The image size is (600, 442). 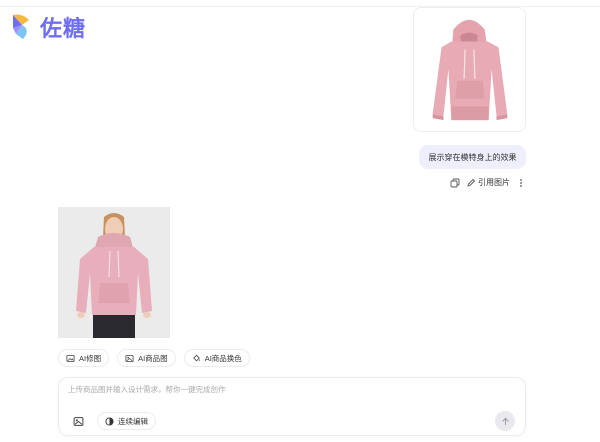 What do you see at coordinates (455, 183) in the screenshot?
I see `copy-icon` at bounding box center [455, 183].